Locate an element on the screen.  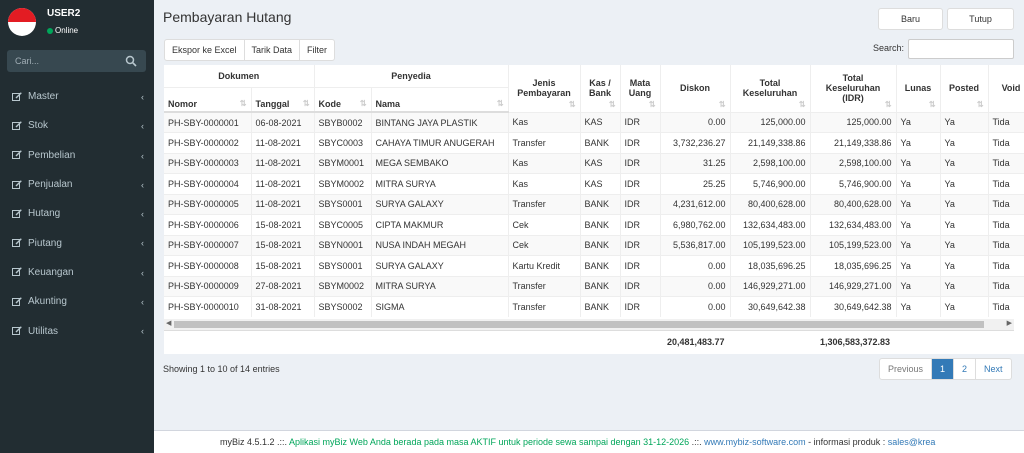
sidebar-item-hutang: Hutang ‹ is located at coordinates (77, 213).